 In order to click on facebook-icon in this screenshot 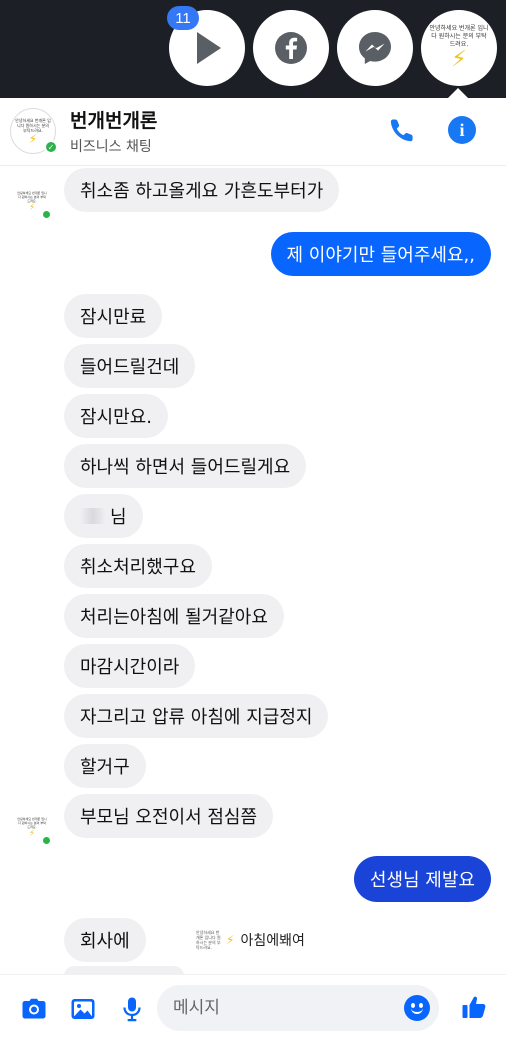, I will do `click(291, 48)`.